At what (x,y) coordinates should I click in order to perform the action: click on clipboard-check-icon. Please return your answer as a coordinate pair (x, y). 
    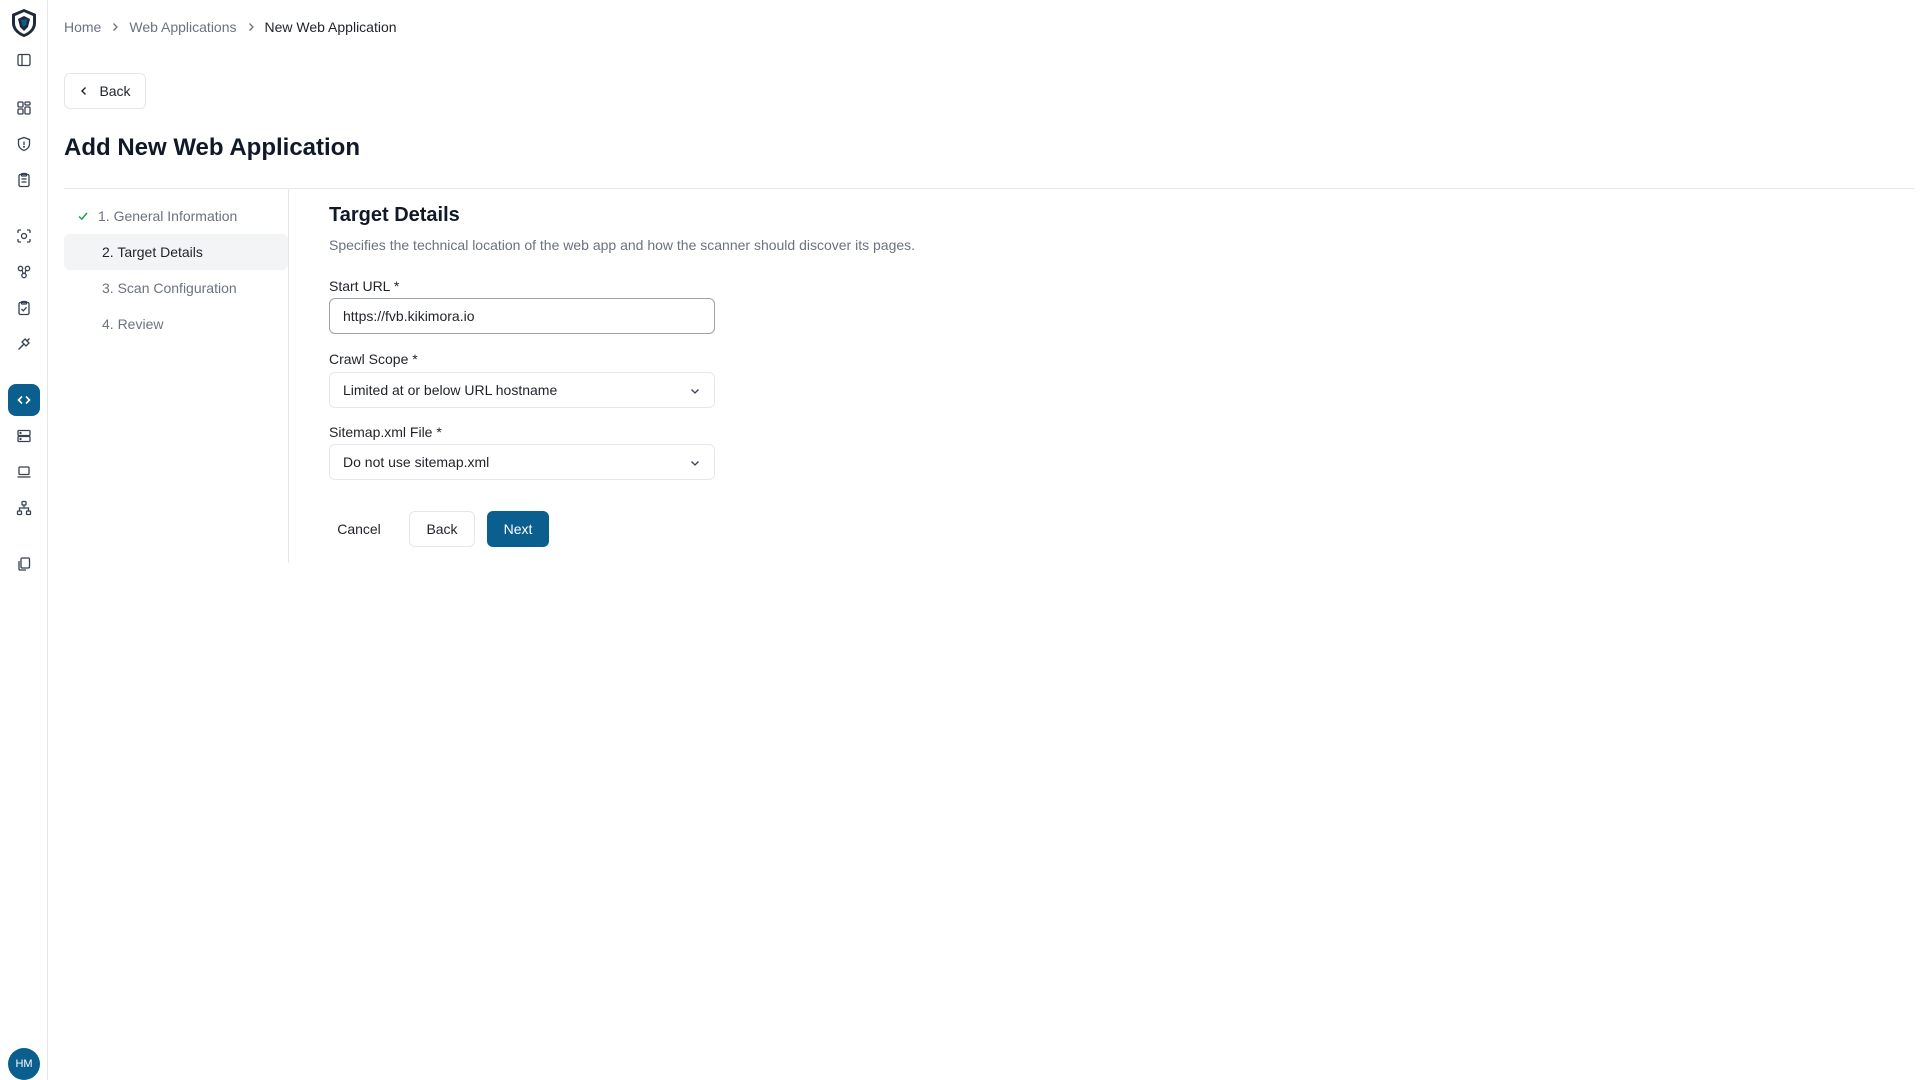
    Looking at the image, I should click on (24, 308).